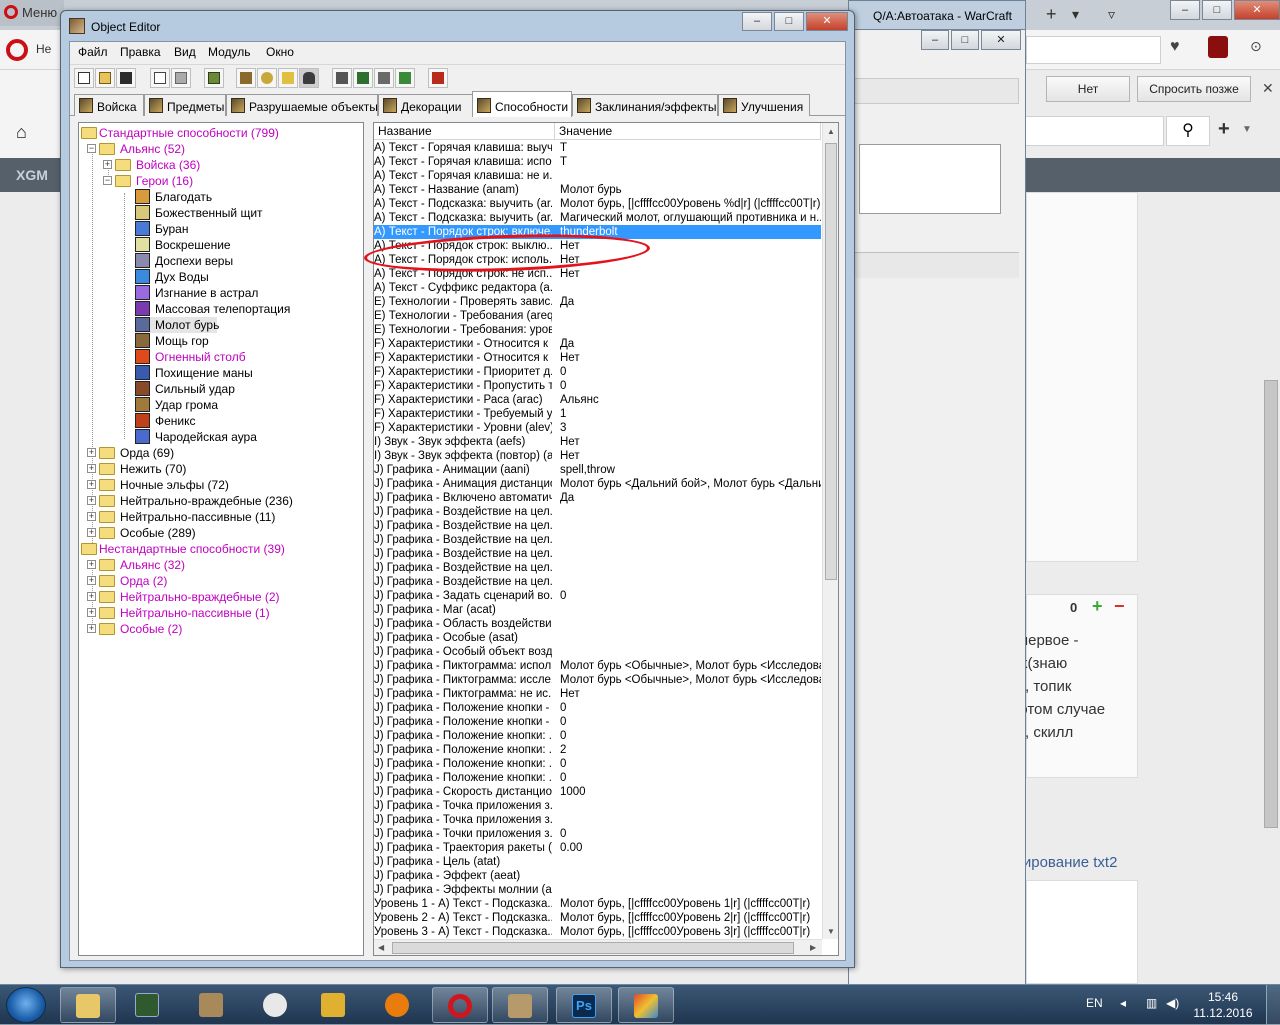  I want to click on property-row: J) Графика - Положение кнопки: ... 2, so click(597, 750).